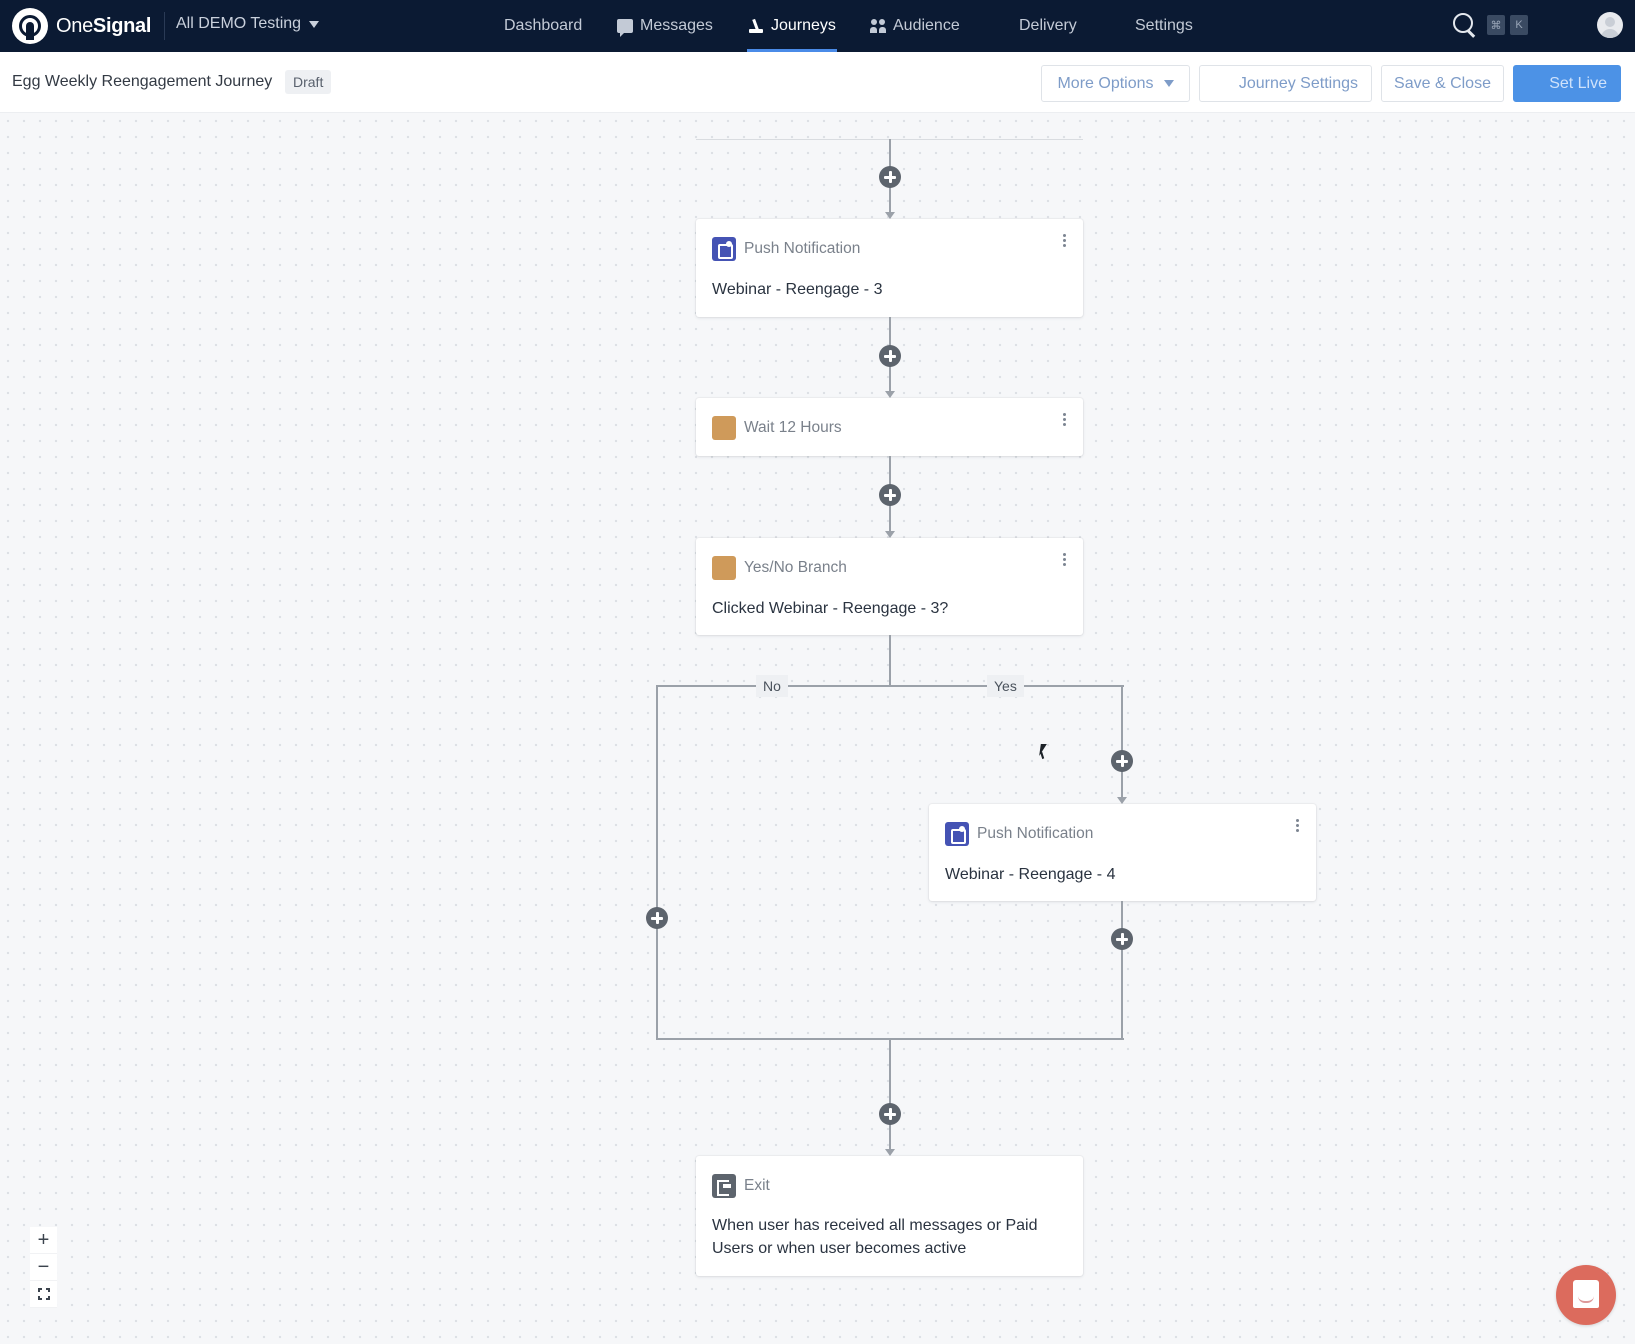  I want to click on onesignal-logo: OneSignal, so click(81, 26).